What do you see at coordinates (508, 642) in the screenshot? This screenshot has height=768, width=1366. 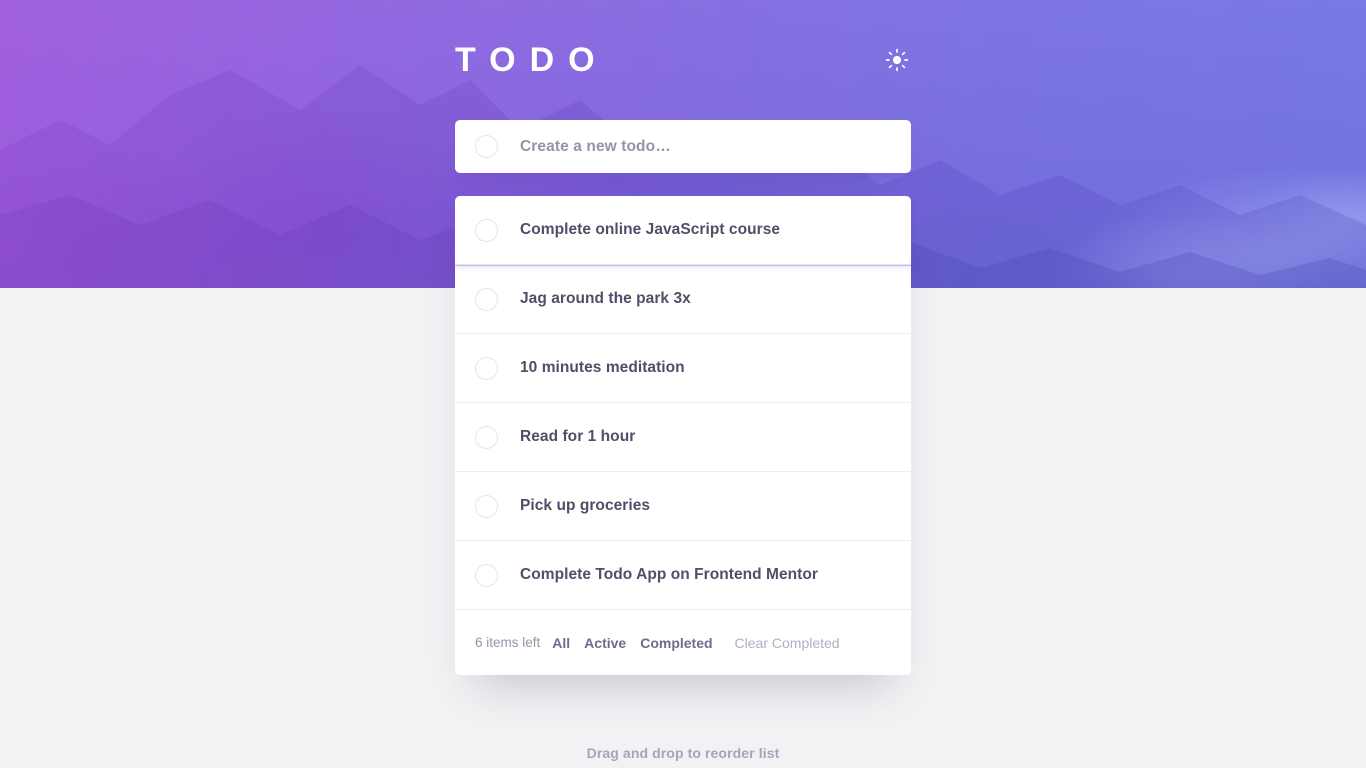 I see `items-left-count: 6 items left` at bounding box center [508, 642].